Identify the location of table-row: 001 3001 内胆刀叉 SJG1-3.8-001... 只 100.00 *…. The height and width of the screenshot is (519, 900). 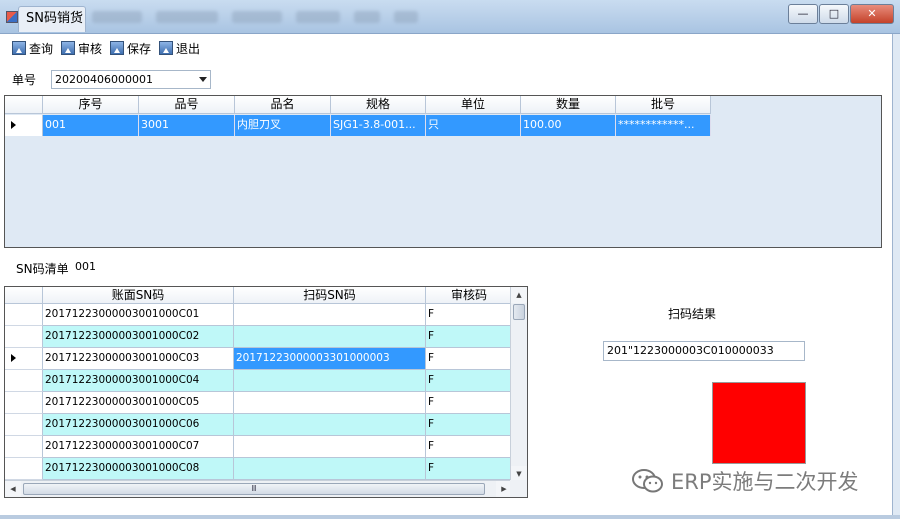
(358, 125).